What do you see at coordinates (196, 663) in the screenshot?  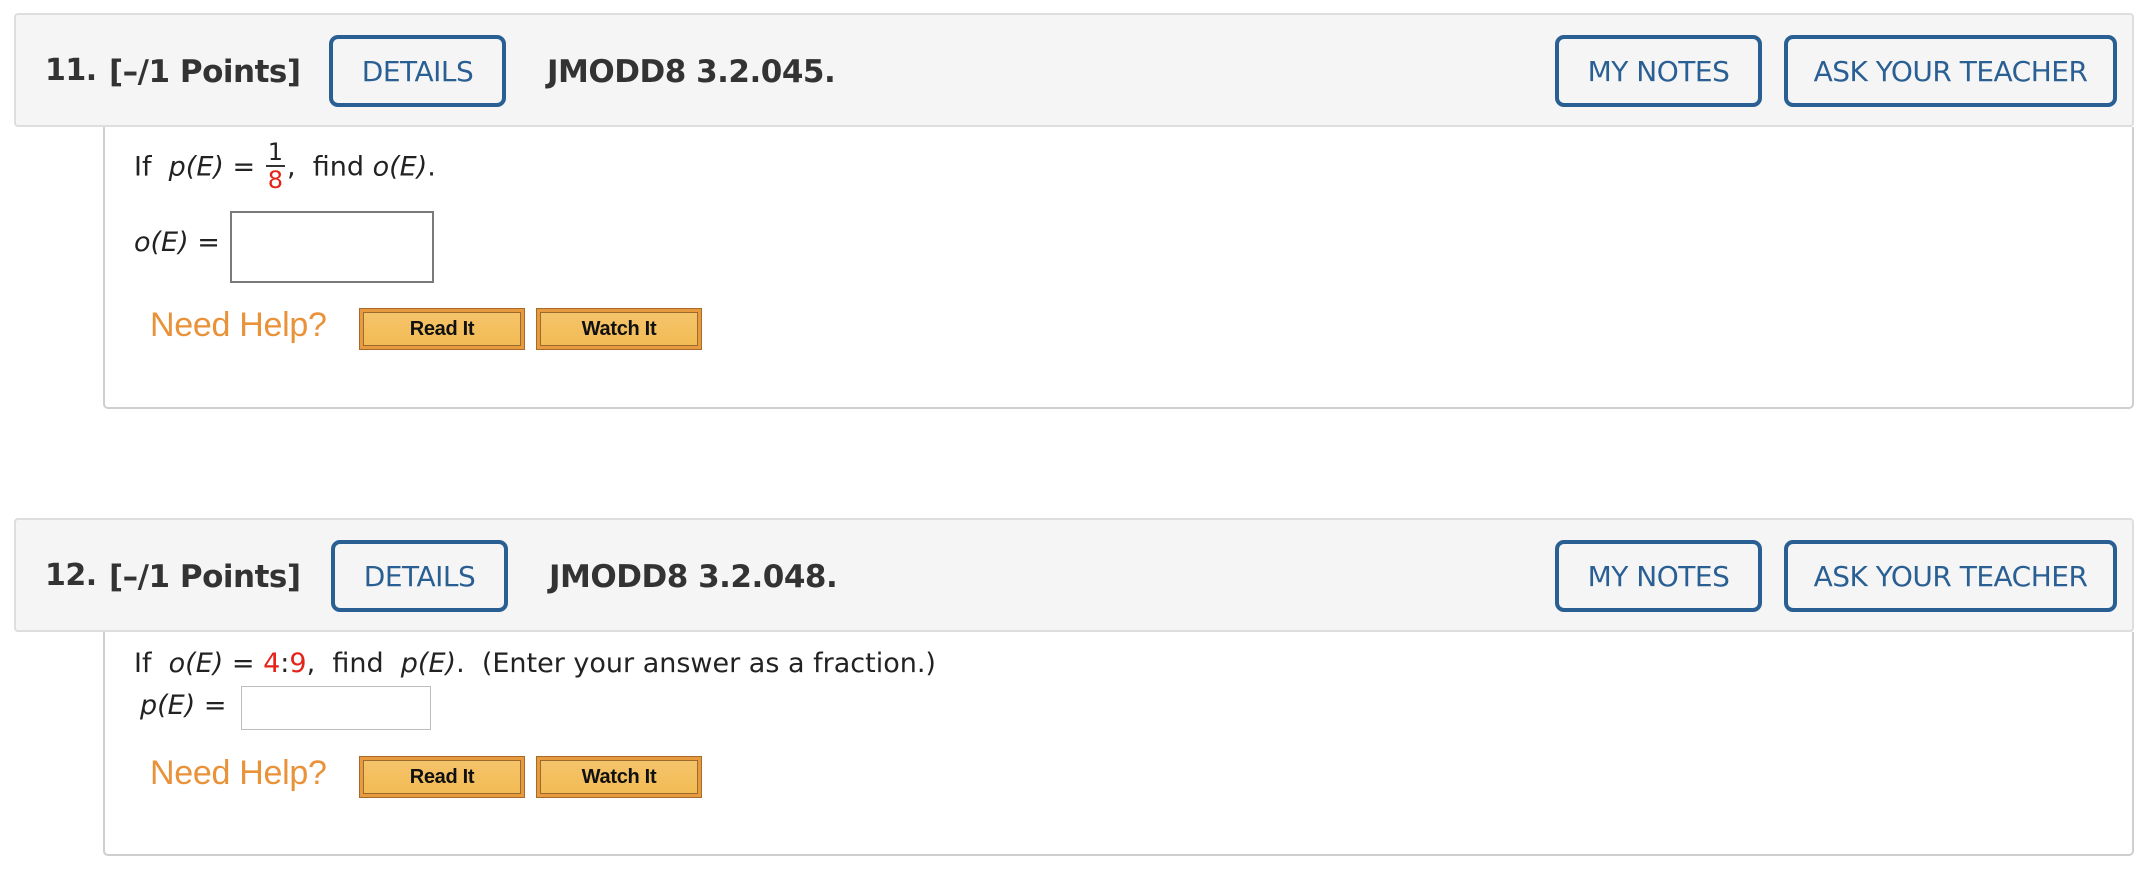 I see `given-function: o(E)` at bounding box center [196, 663].